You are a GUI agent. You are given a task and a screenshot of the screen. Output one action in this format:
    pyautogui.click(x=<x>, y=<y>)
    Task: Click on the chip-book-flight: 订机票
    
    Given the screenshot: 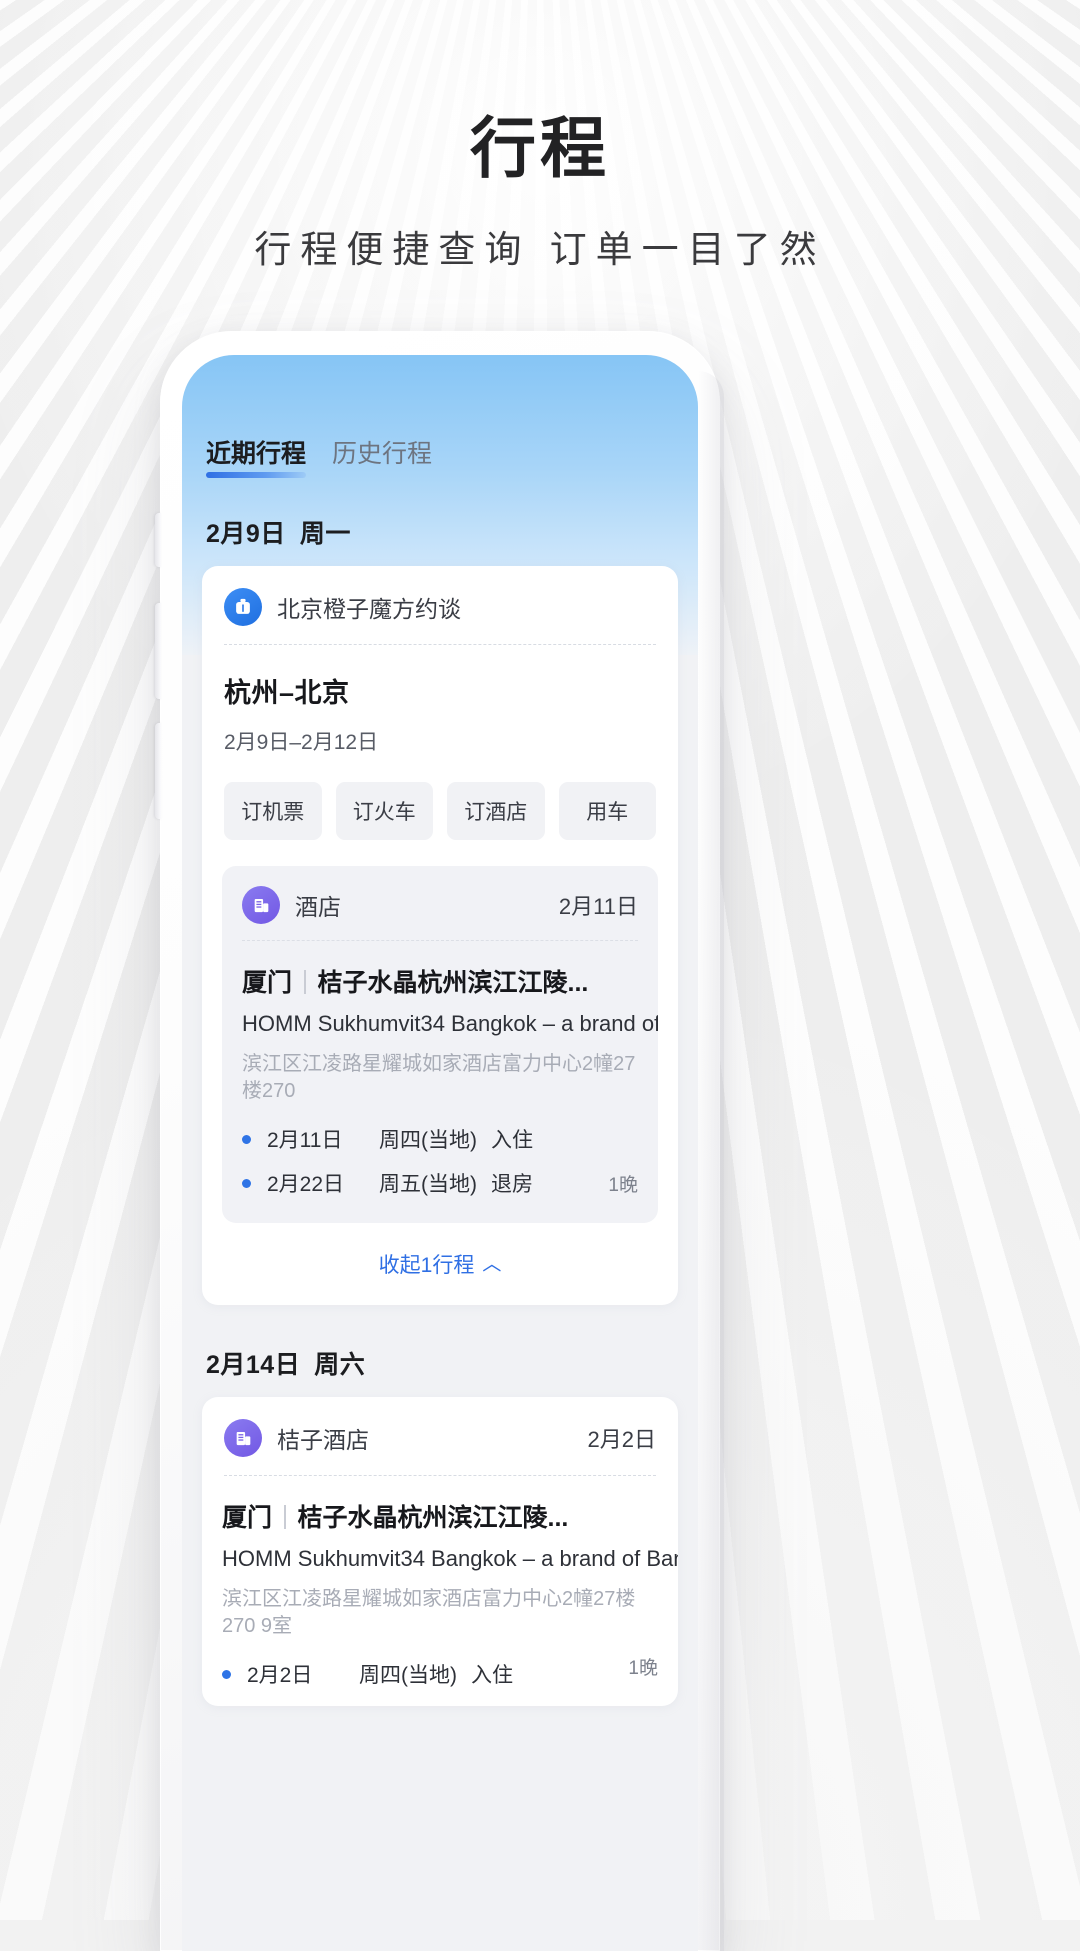 What is the action you would take?
    pyautogui.click(x=273, y=811)
    